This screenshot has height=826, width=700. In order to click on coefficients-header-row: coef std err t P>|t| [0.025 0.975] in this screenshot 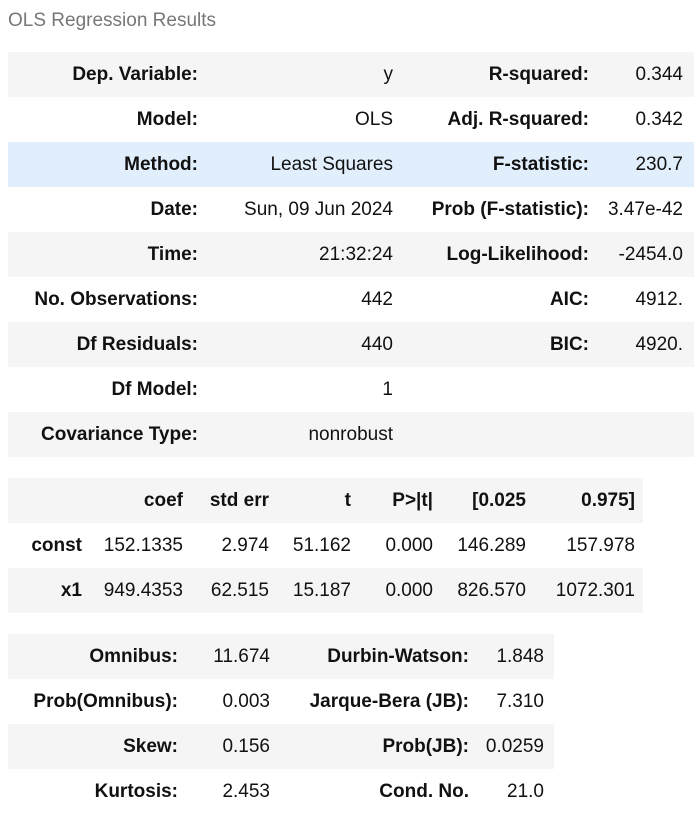, I will do `click(325, 500)`.